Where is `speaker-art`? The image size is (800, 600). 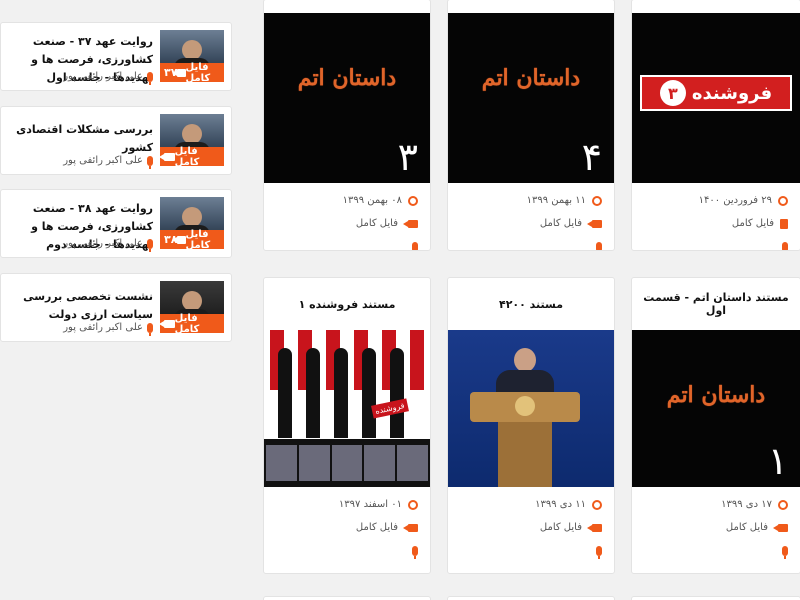
speaker-art is located at coordinates (531, 408).